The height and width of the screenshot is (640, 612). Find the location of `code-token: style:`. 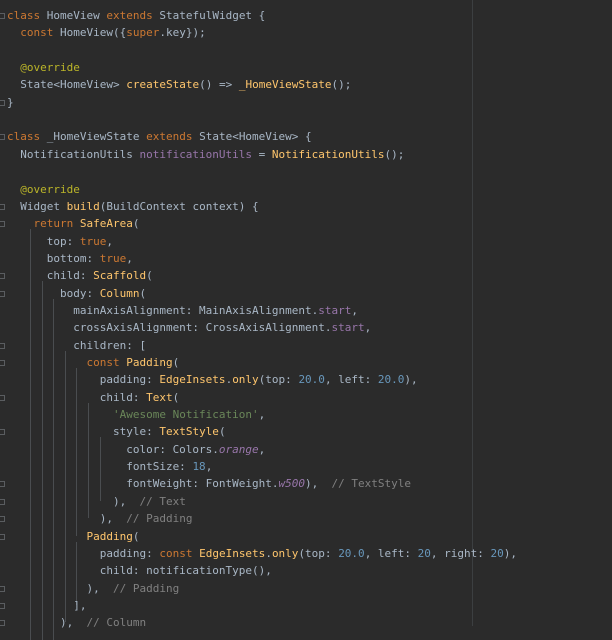

code-token: style: is located at coordinates (83, 432).